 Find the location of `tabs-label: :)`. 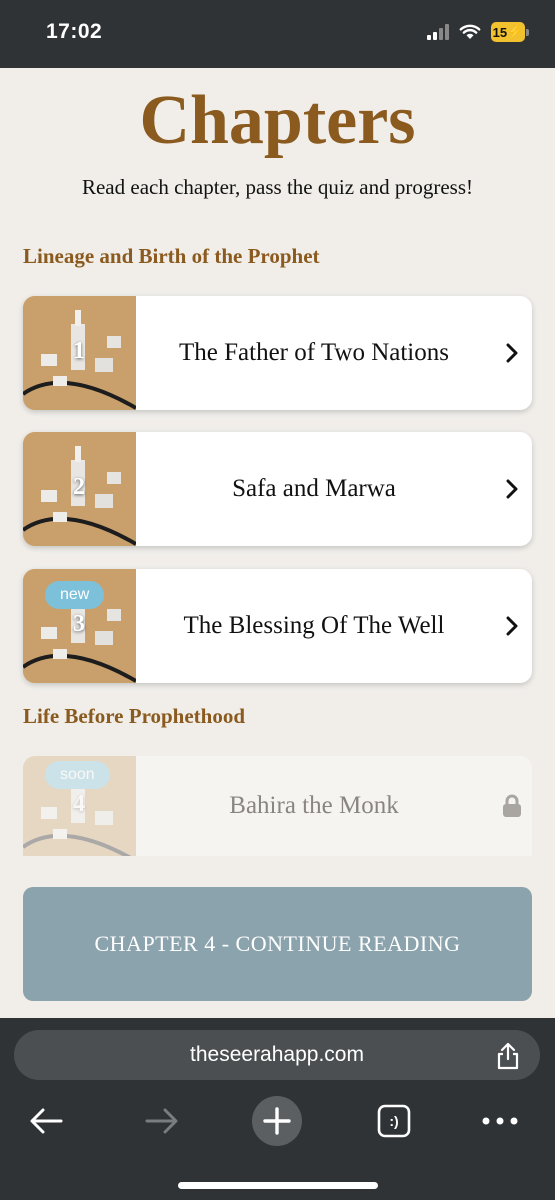

tabs-label: :) is located at coordinates (394, 1121).